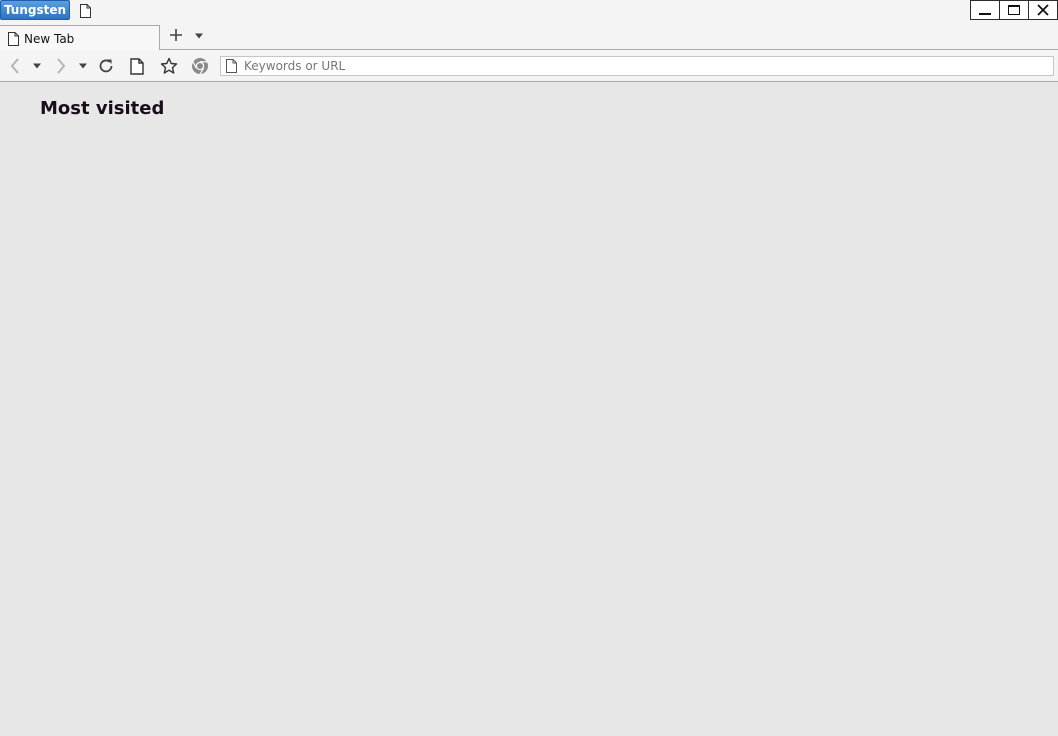 The width and height of the screenshot is (1058, 736). I want to click on forward-icon, so click(61, 66).